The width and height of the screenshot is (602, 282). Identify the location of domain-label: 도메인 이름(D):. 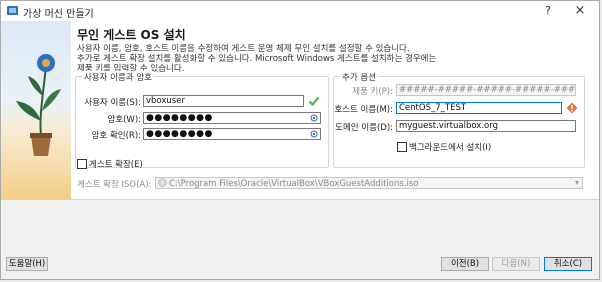
(364, 128).